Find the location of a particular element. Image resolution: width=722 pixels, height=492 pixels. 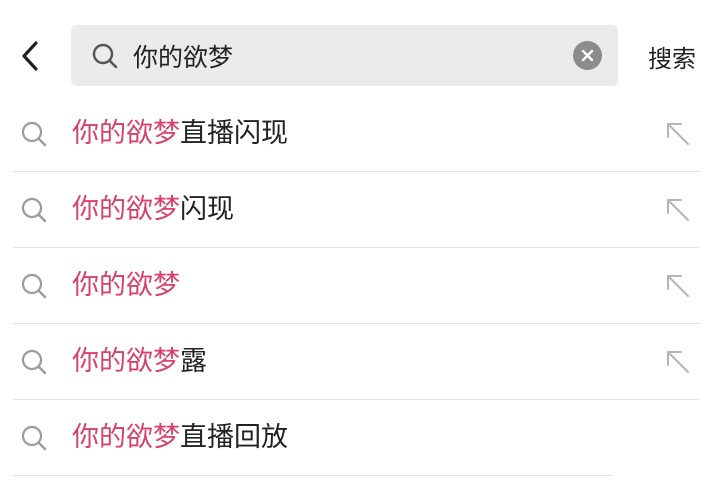

chevron-left-icon is located at coordinates (30, 56).